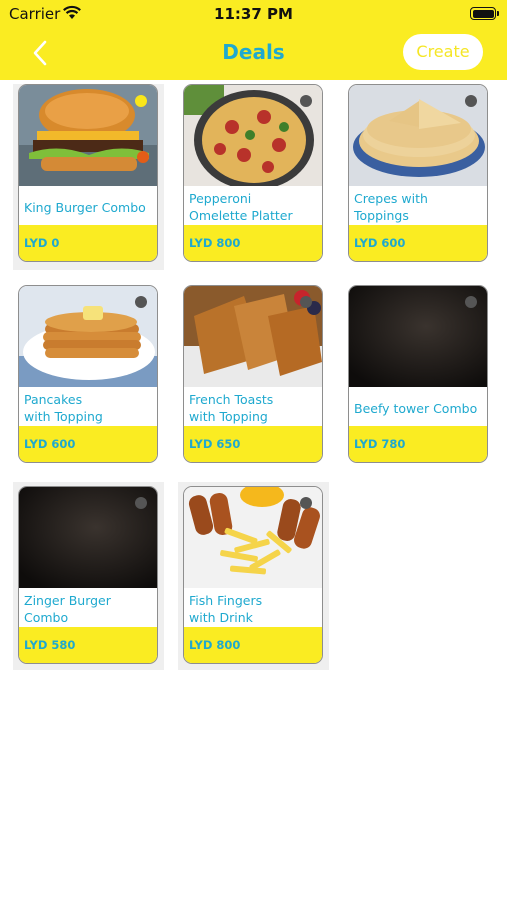 Image resolution: width=507 pixels, height=900 pixels. I want to click on deal-card: Zinger Burger Combo LYD 580, so click(88, 575).